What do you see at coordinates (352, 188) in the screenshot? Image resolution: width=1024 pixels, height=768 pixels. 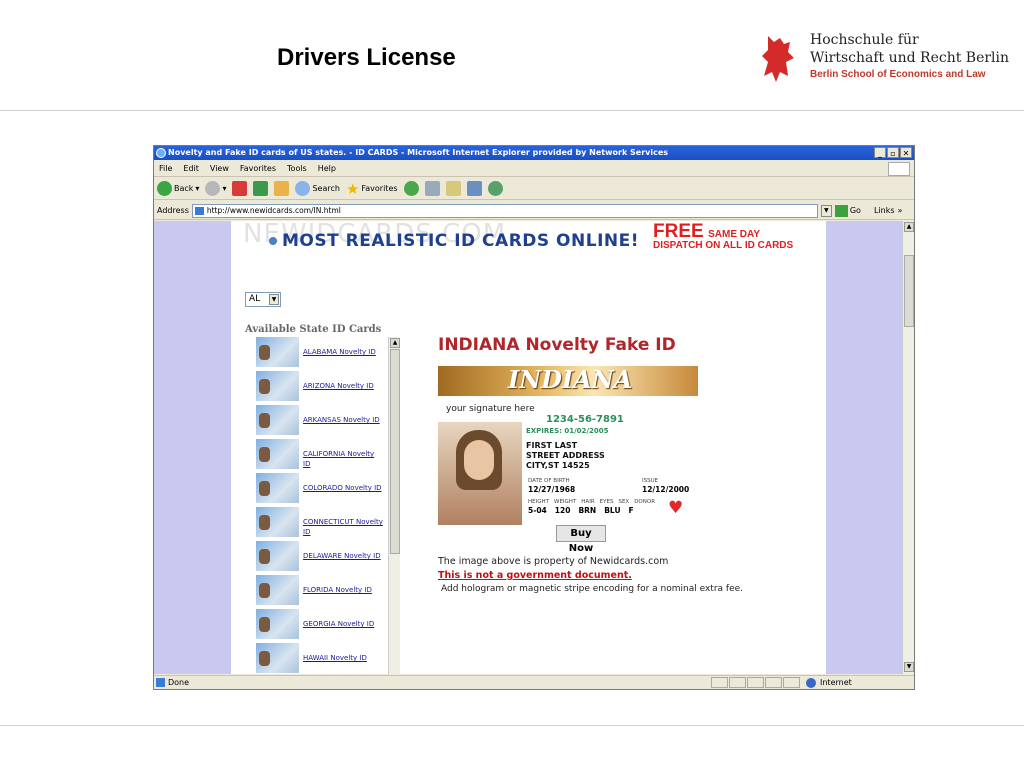 I see `star-icon: ★` at bounding box center [352, 188].